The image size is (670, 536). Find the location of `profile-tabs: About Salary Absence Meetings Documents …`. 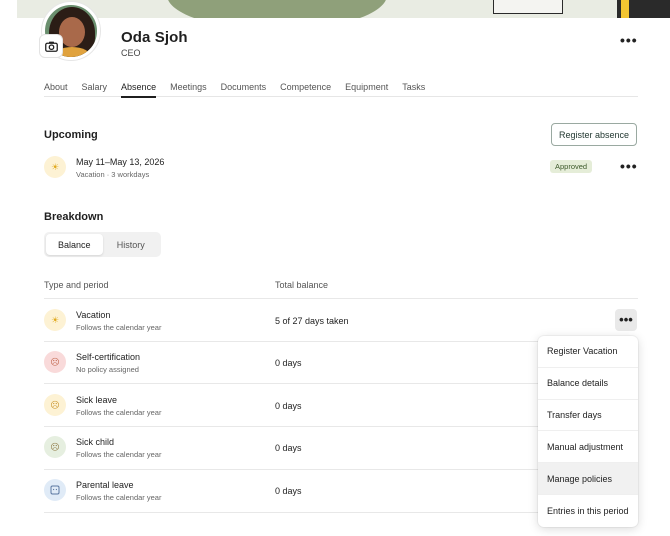

profile-tabs: About Salary Absence Meetings Documents … is located at coordinates (341, 87).